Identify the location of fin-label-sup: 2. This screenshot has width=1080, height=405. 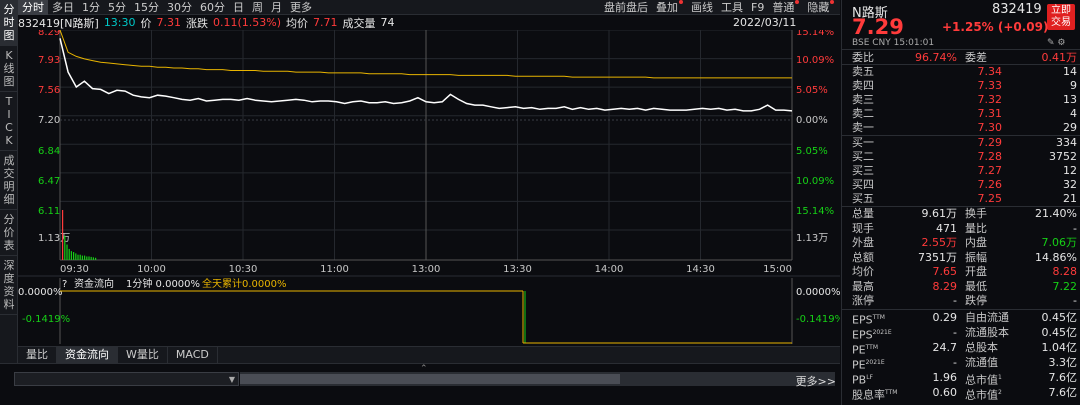
(1000, 392).